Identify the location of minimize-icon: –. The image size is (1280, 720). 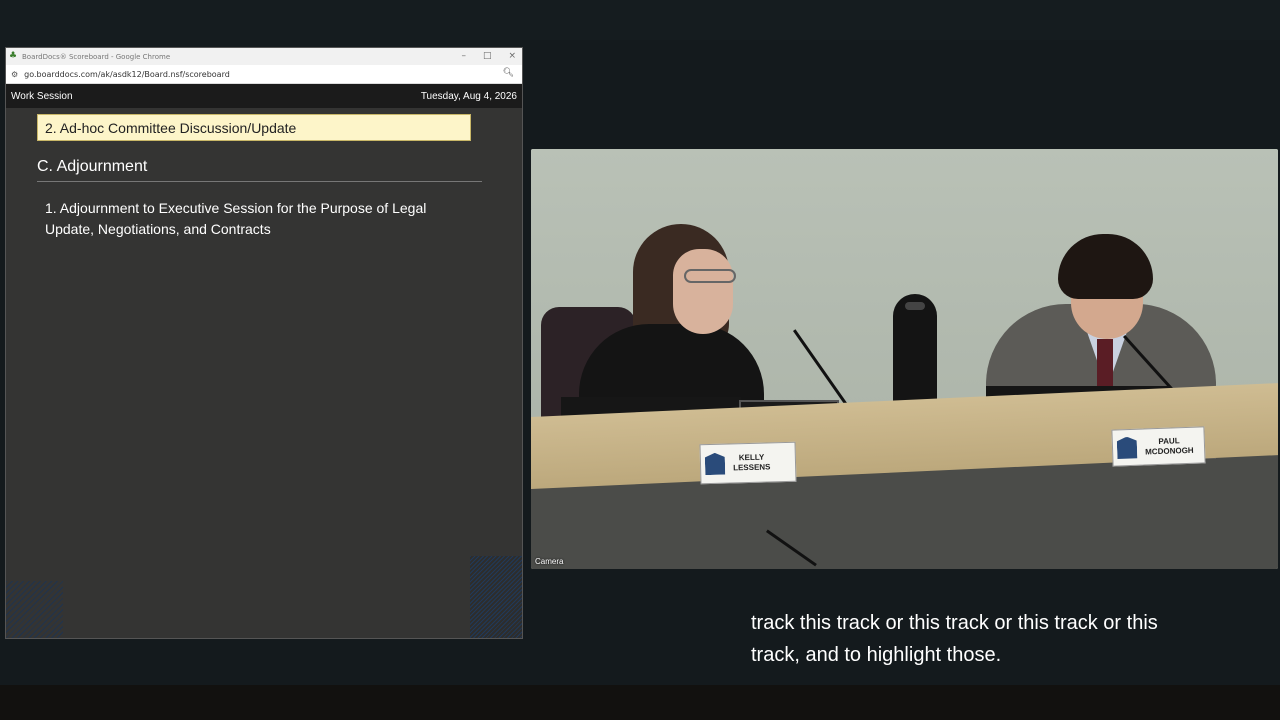
(463, 56).